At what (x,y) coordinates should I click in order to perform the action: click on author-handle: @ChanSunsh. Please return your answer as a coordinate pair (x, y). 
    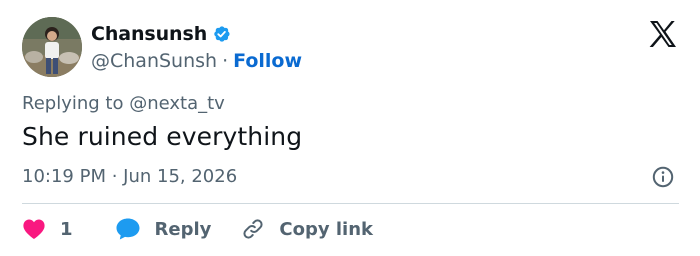
    Looking at the image, I should click on (154, 61).